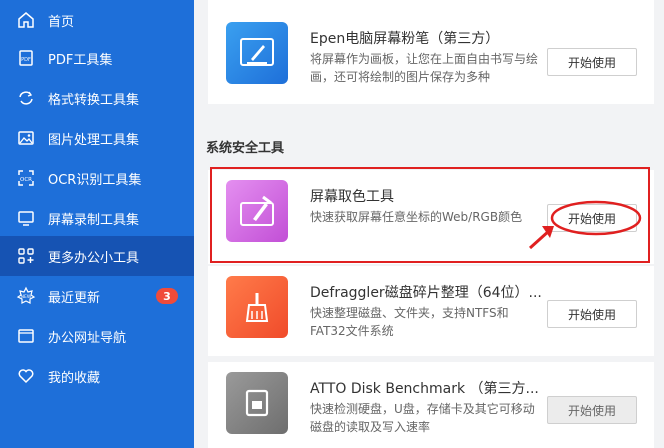  What do you see at coordinates (94, 100) in the screenshot?
I see `sidebar-item-label: 格式转换工具集` at bounding box center [94, 100].